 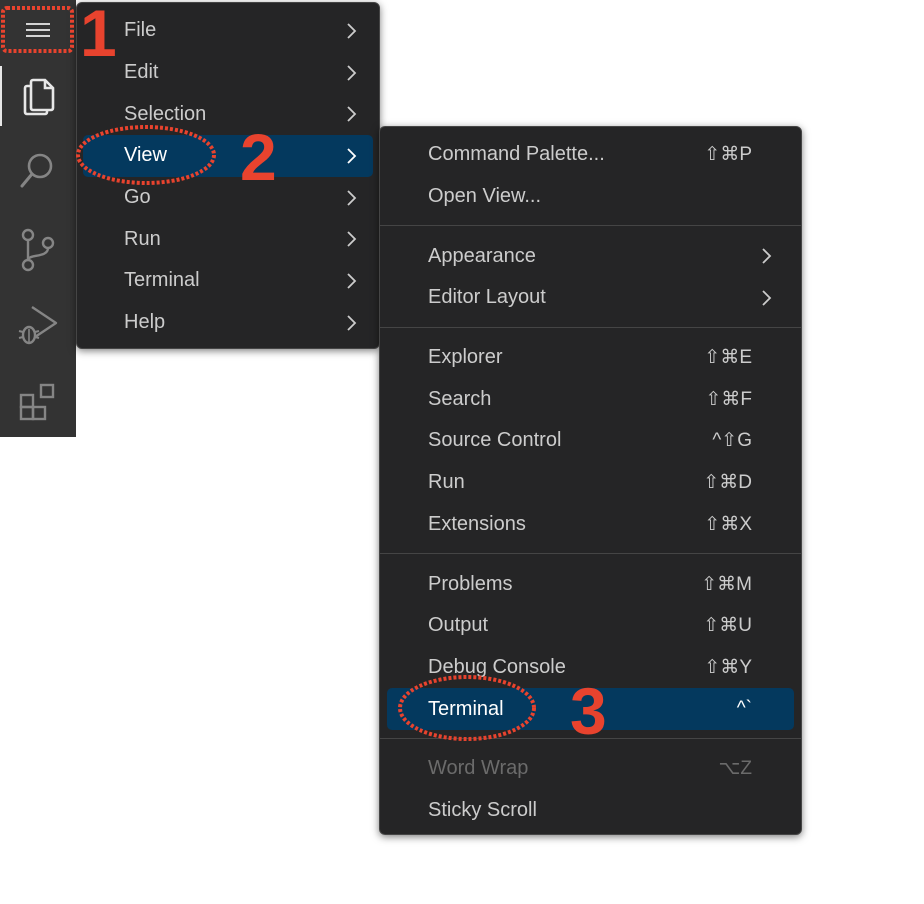 I want to click on menu-item-label: Help, so click(x=145, y=322).